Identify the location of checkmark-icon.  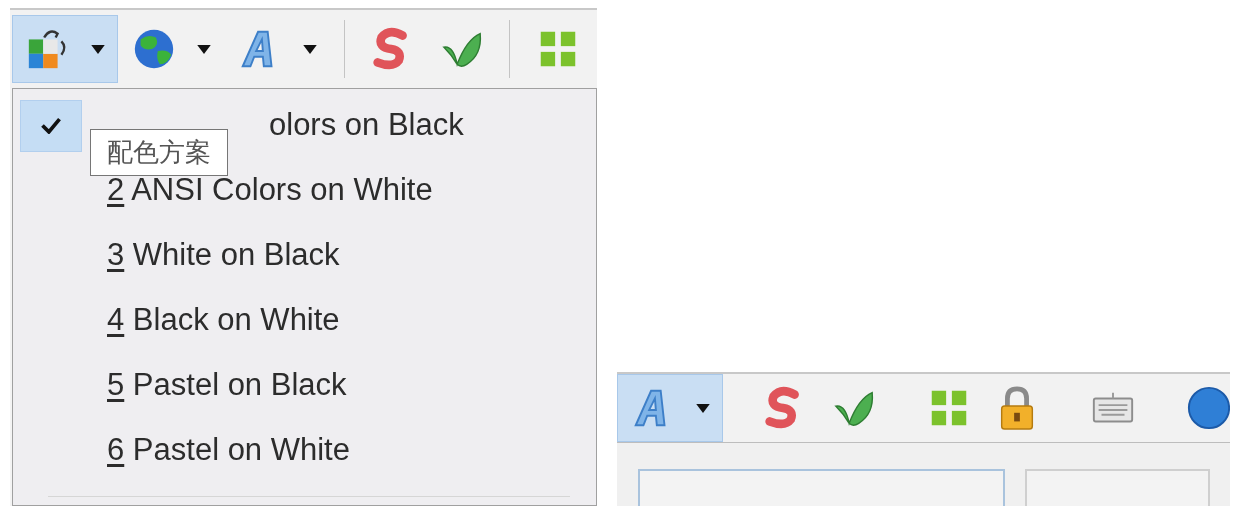
(51, 125).